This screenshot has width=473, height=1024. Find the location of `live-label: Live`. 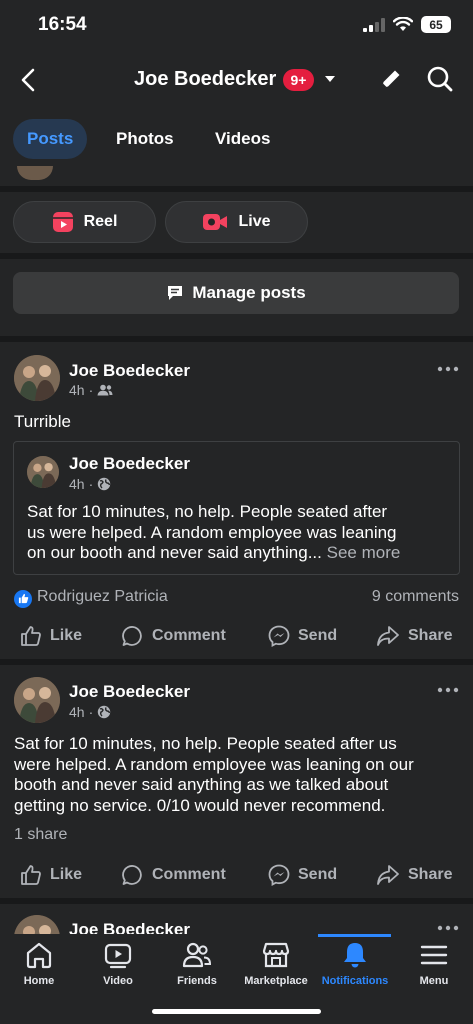

live-label: Live is located at coordinates (254, 221).